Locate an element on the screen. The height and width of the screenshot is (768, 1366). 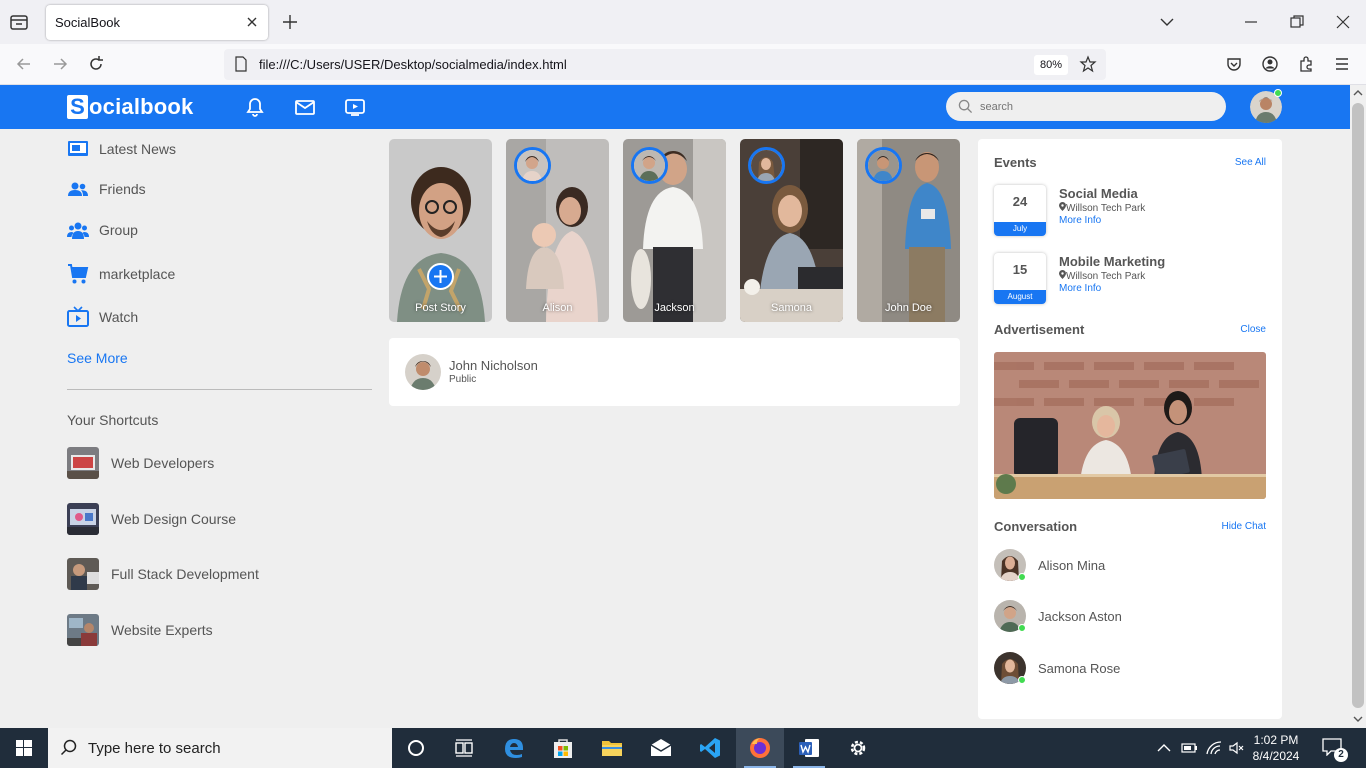
user-avatar is located at coordinates (1266, 106).